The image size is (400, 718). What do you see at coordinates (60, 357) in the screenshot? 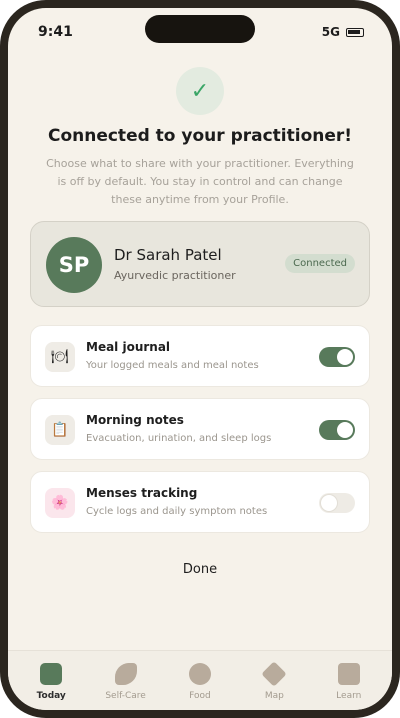
I see `plate-icon: 🍽` at bounding box center [60, 357].